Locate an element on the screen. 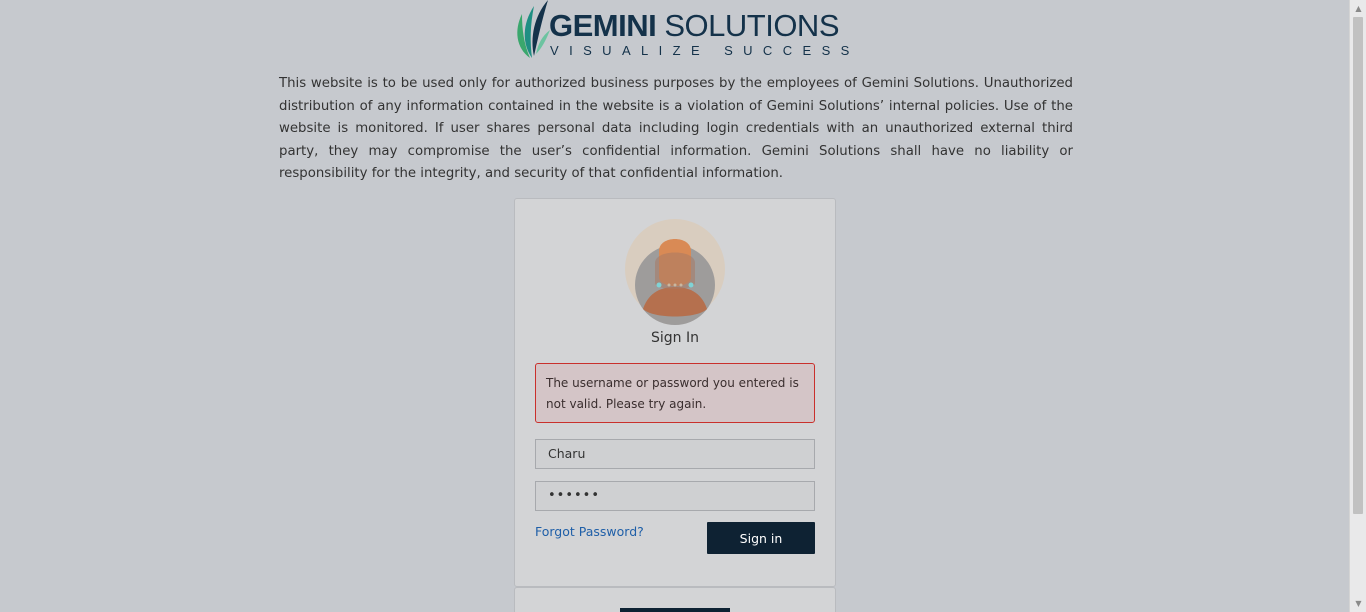  forgot-password-link: Forgot Password? is located at coordinates (589, 531).